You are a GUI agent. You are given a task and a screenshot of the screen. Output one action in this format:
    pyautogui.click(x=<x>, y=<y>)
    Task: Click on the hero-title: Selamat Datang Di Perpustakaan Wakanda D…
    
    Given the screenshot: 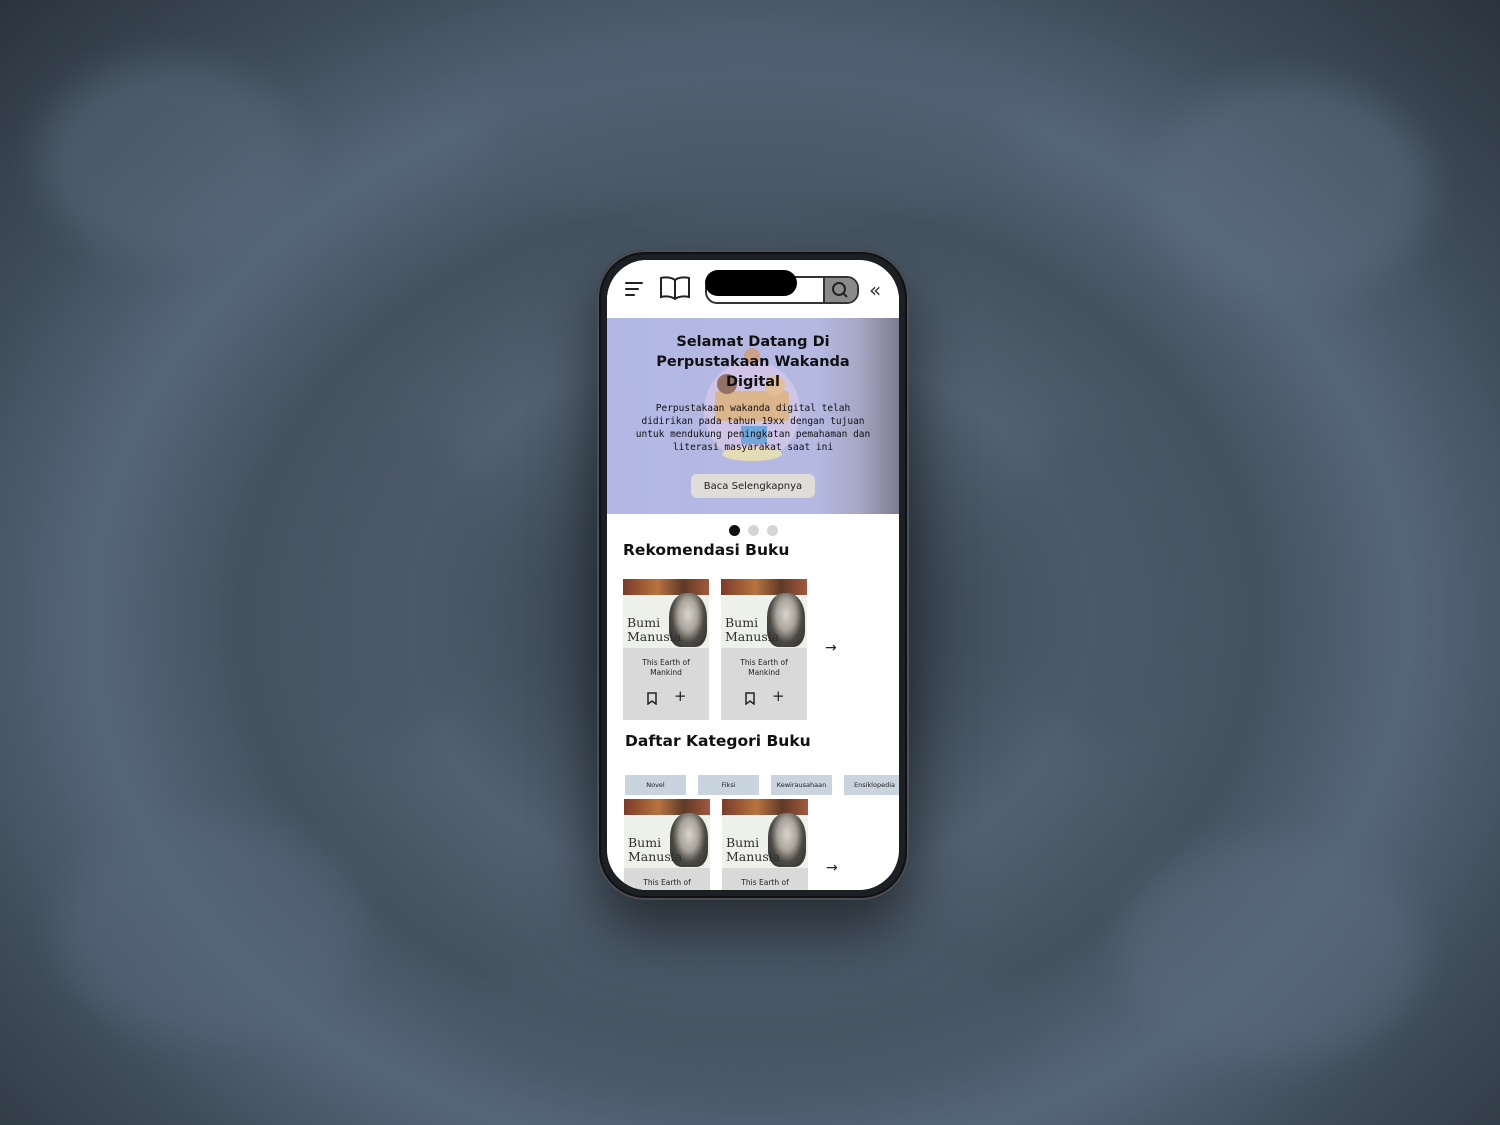 What is the action you would take?
    pyautogui.click(x=753, y=362)
    